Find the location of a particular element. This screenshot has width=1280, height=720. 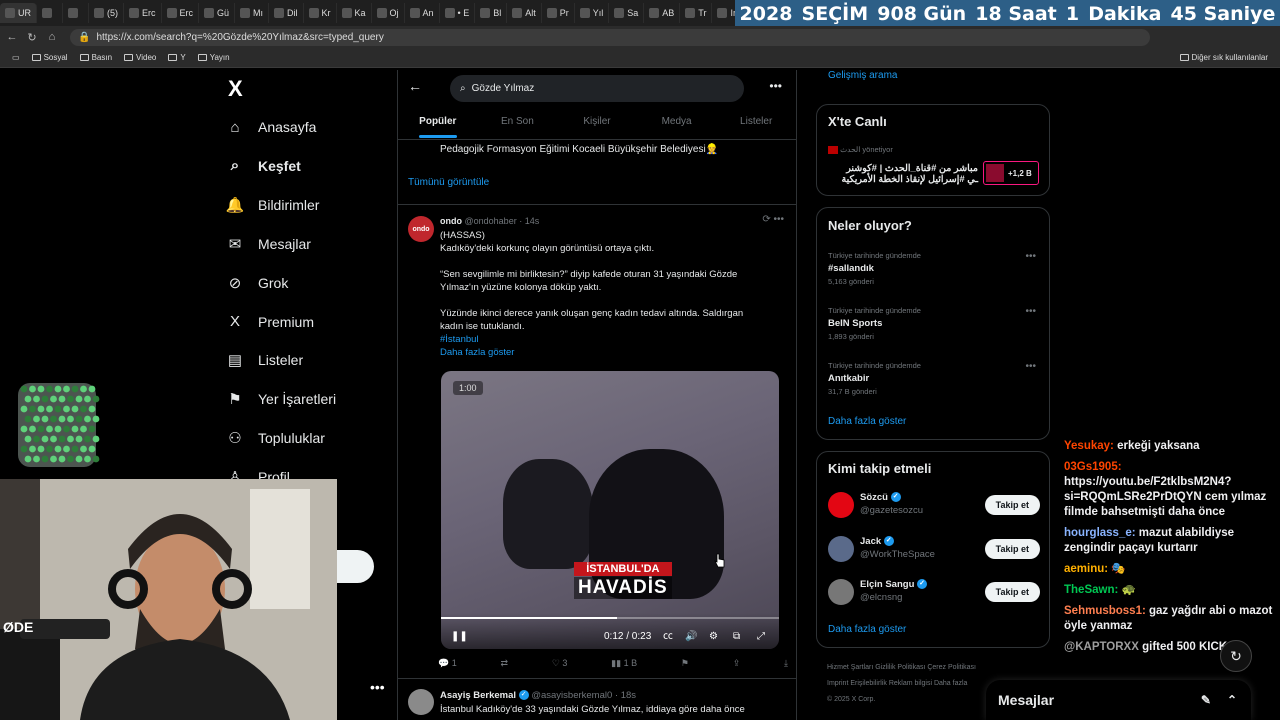

see-all-link: Tümünü görüntüle is located at coordinates (448, 182).